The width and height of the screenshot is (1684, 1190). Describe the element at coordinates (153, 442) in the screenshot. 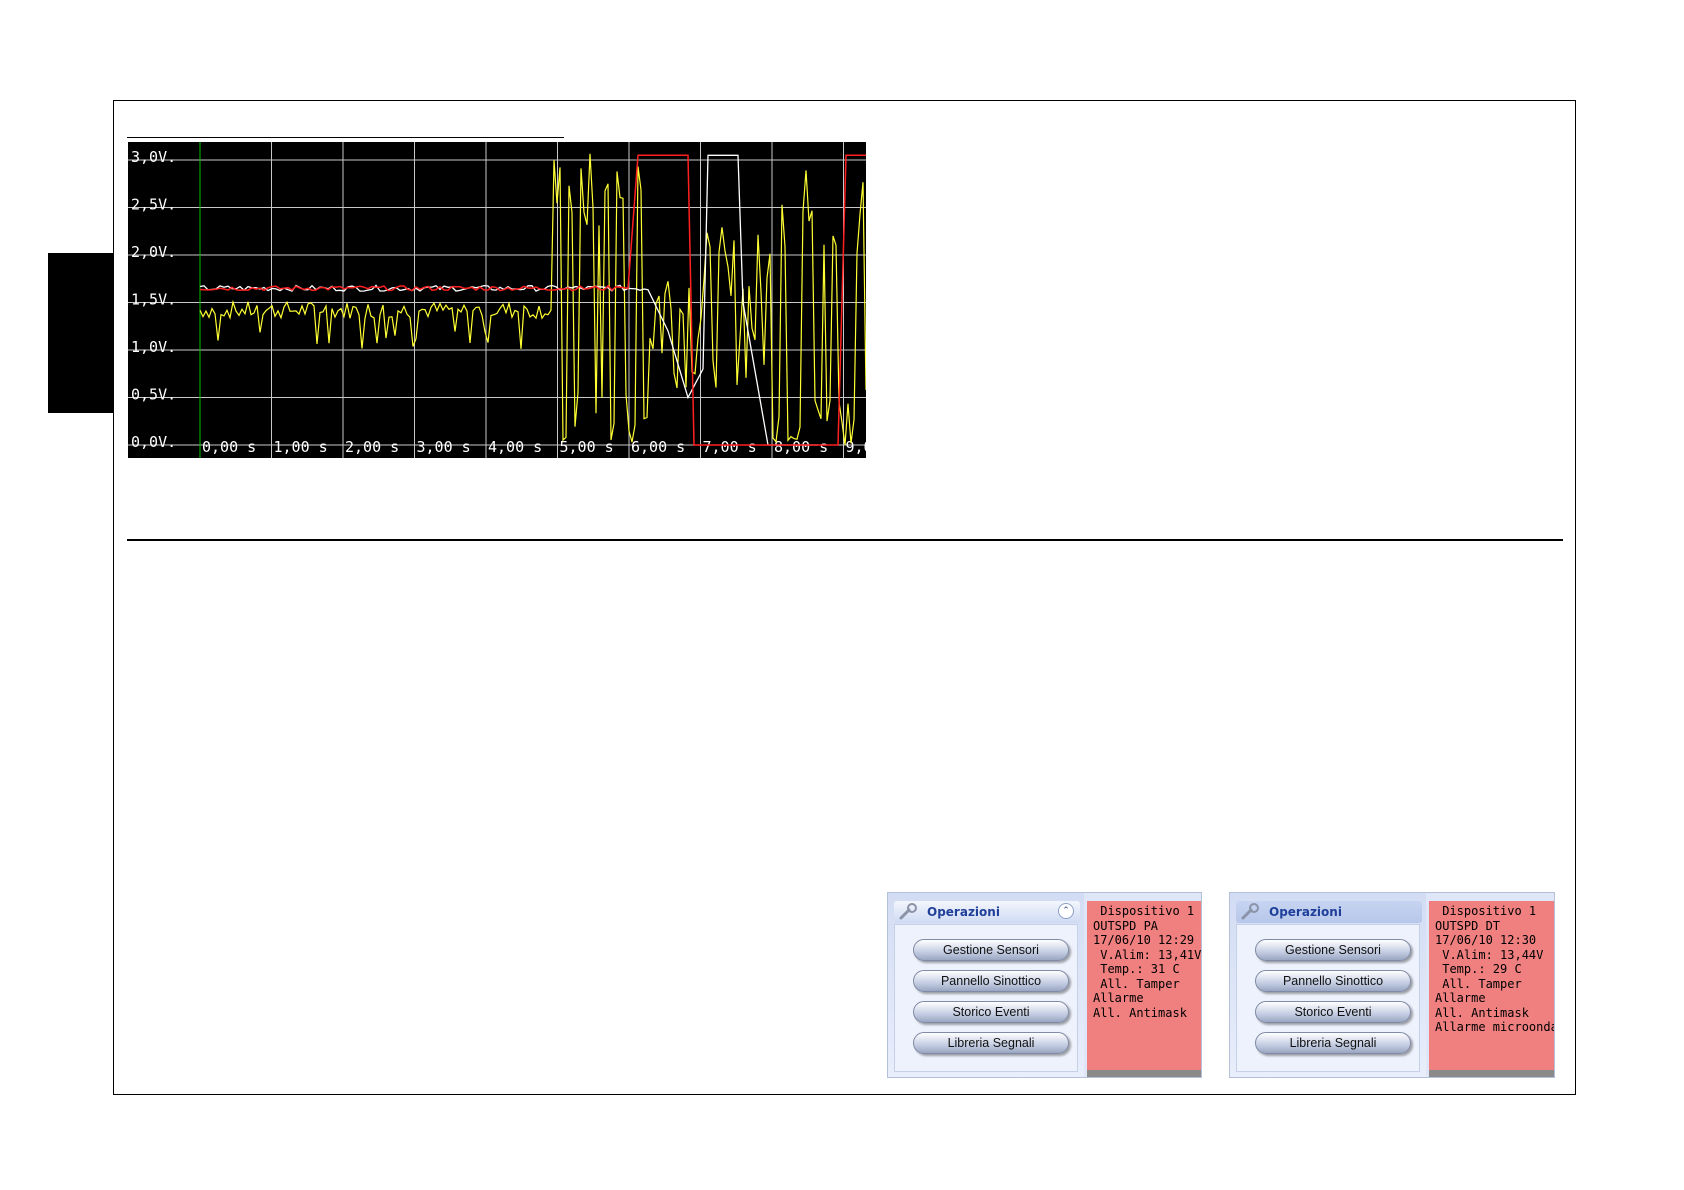

I see `y-axis-label: 0,0V.` at that location.